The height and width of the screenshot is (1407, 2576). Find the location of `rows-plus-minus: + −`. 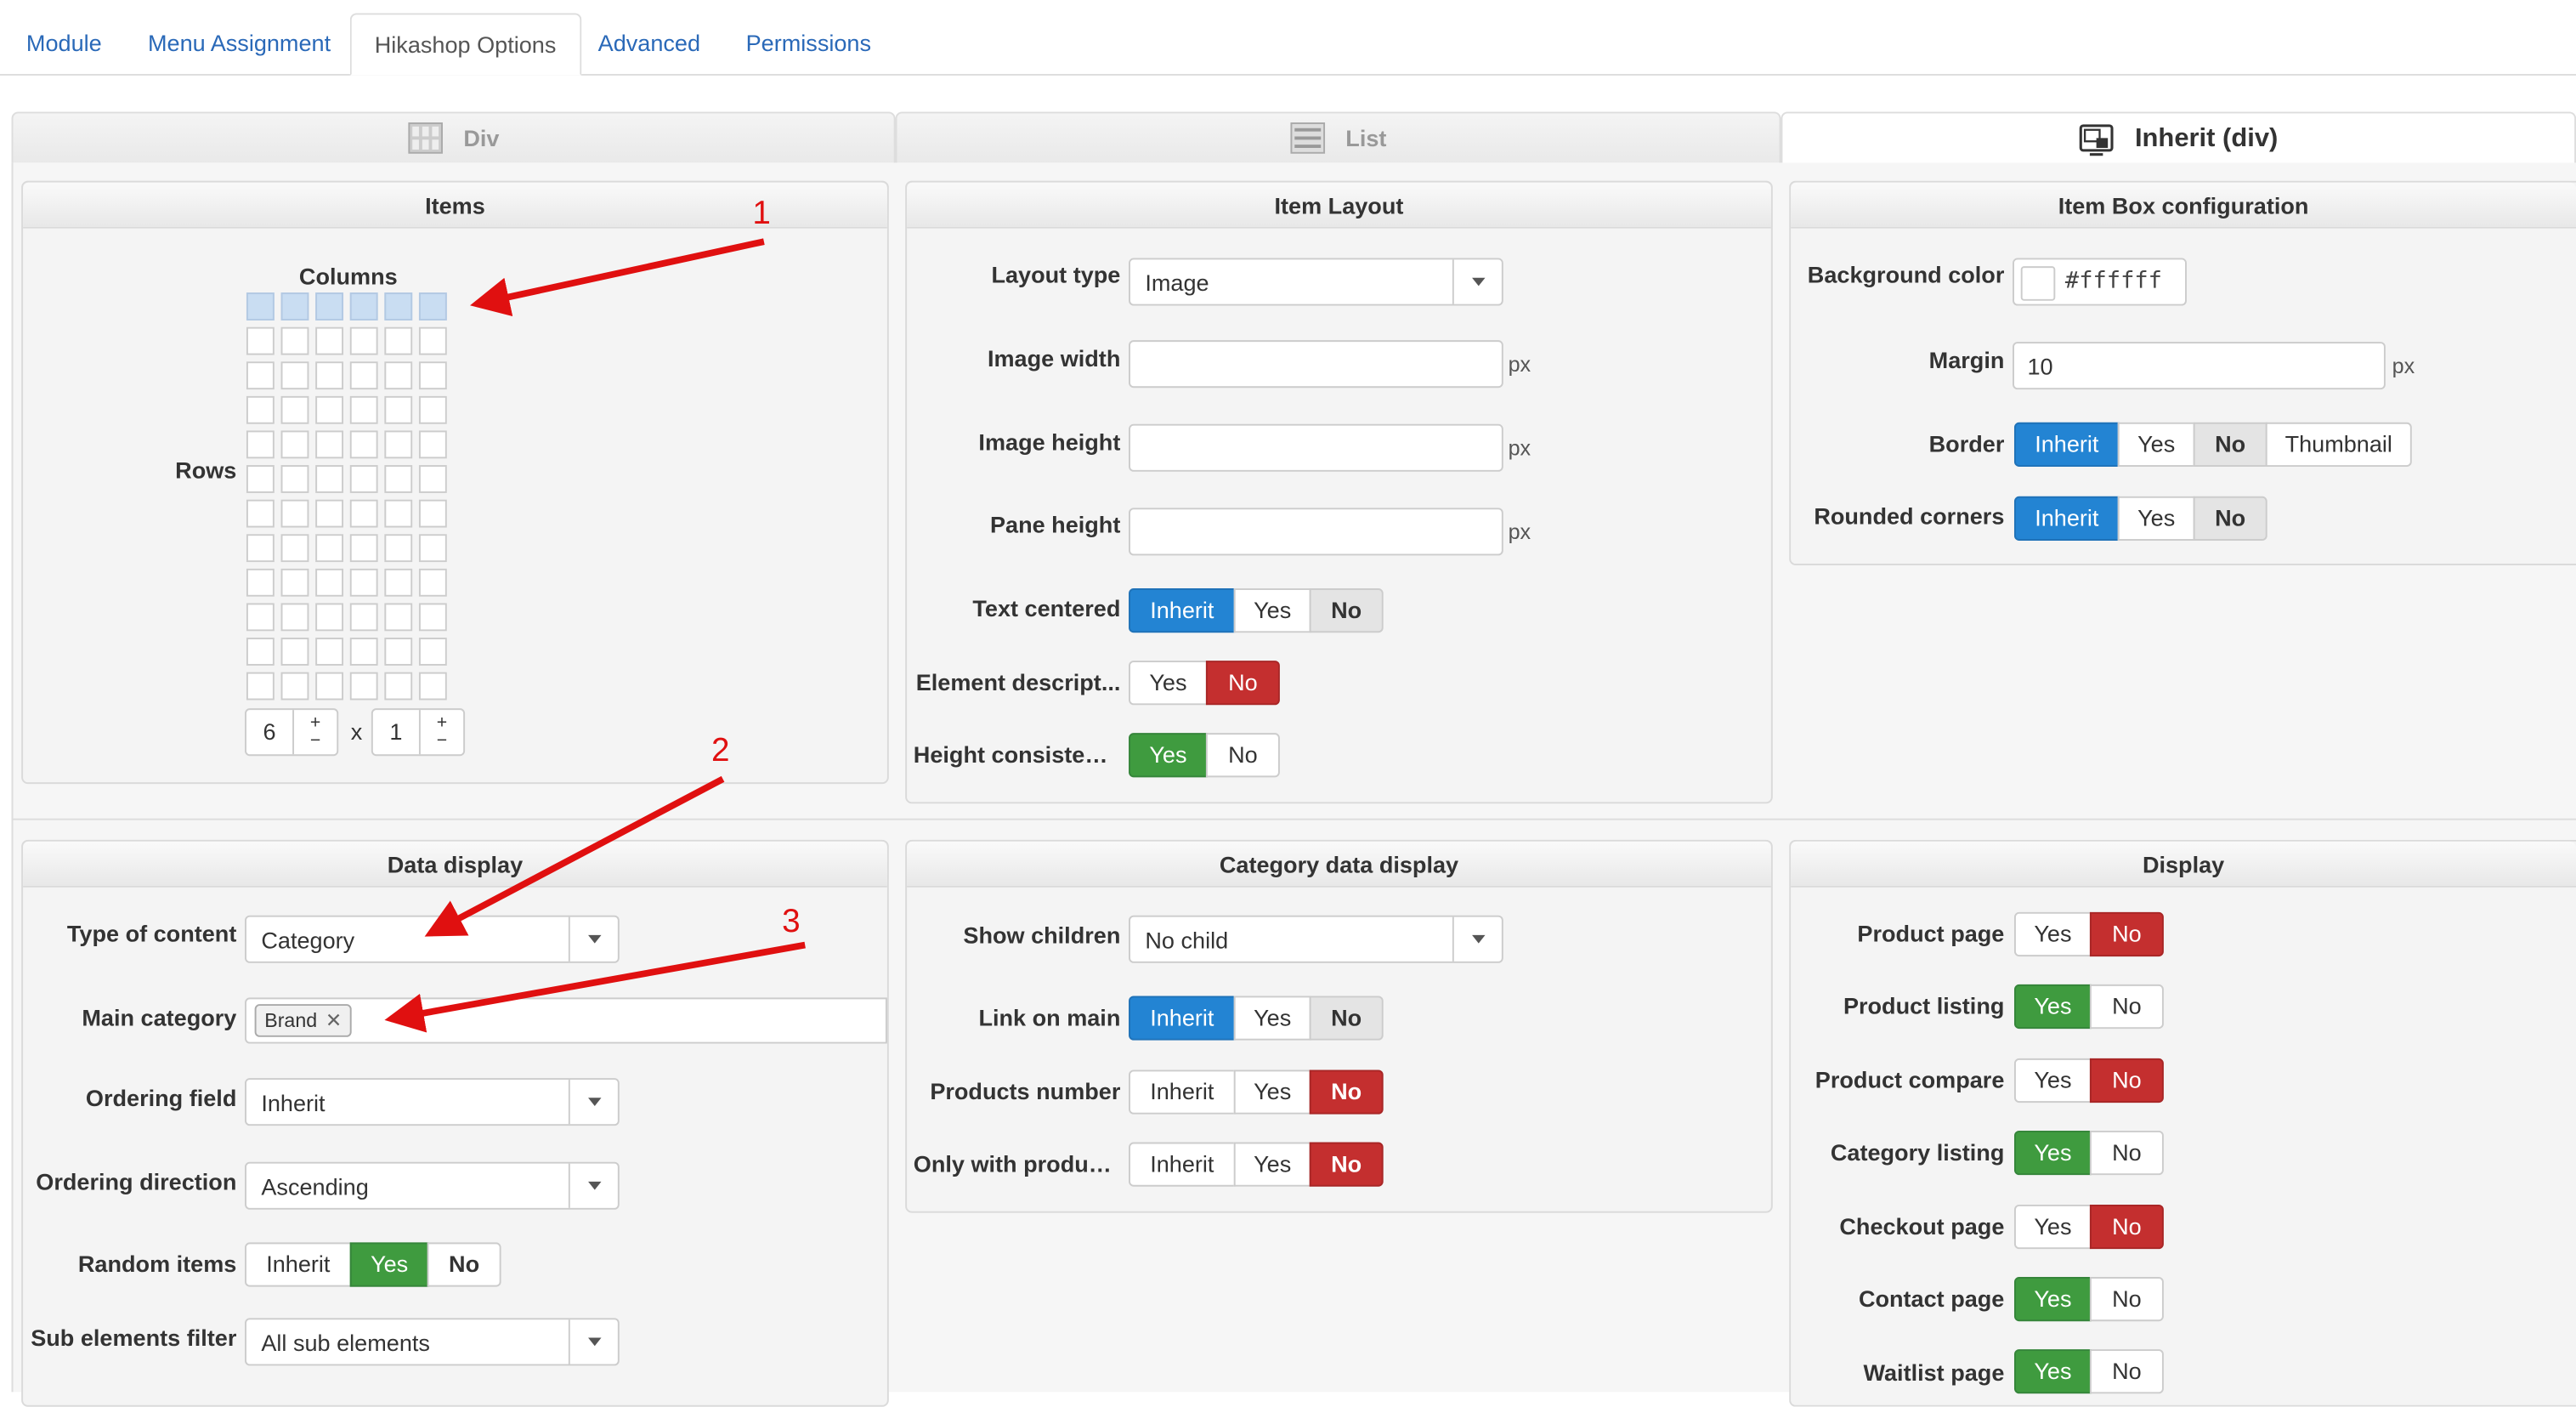

rows-plus-minus: + − is located at coordinates (440, 732).